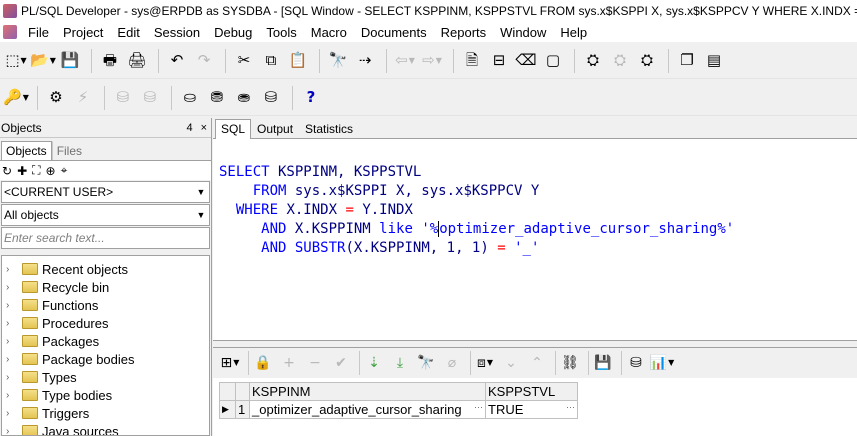  What do you see at coordinates (526, 61) in the screenshot?
I see `eraser-icon: ⌫` at bounding box center [526, 61].